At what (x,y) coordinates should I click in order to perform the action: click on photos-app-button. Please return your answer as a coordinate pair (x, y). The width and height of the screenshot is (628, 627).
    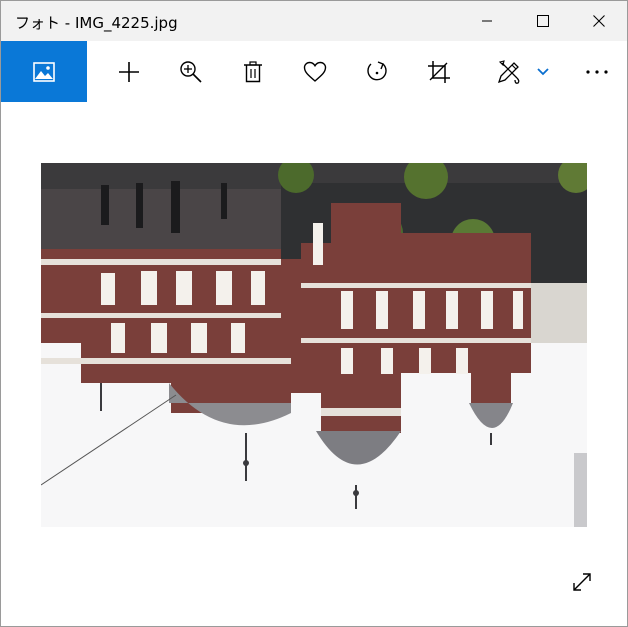
    Looking at the image, I should click on (44, 71).